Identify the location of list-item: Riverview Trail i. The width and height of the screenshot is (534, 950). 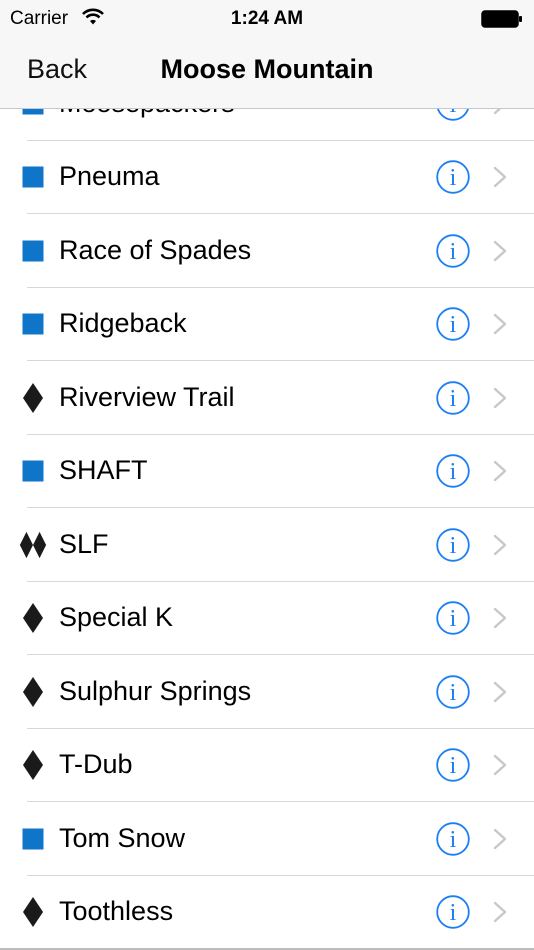
(267, 398).